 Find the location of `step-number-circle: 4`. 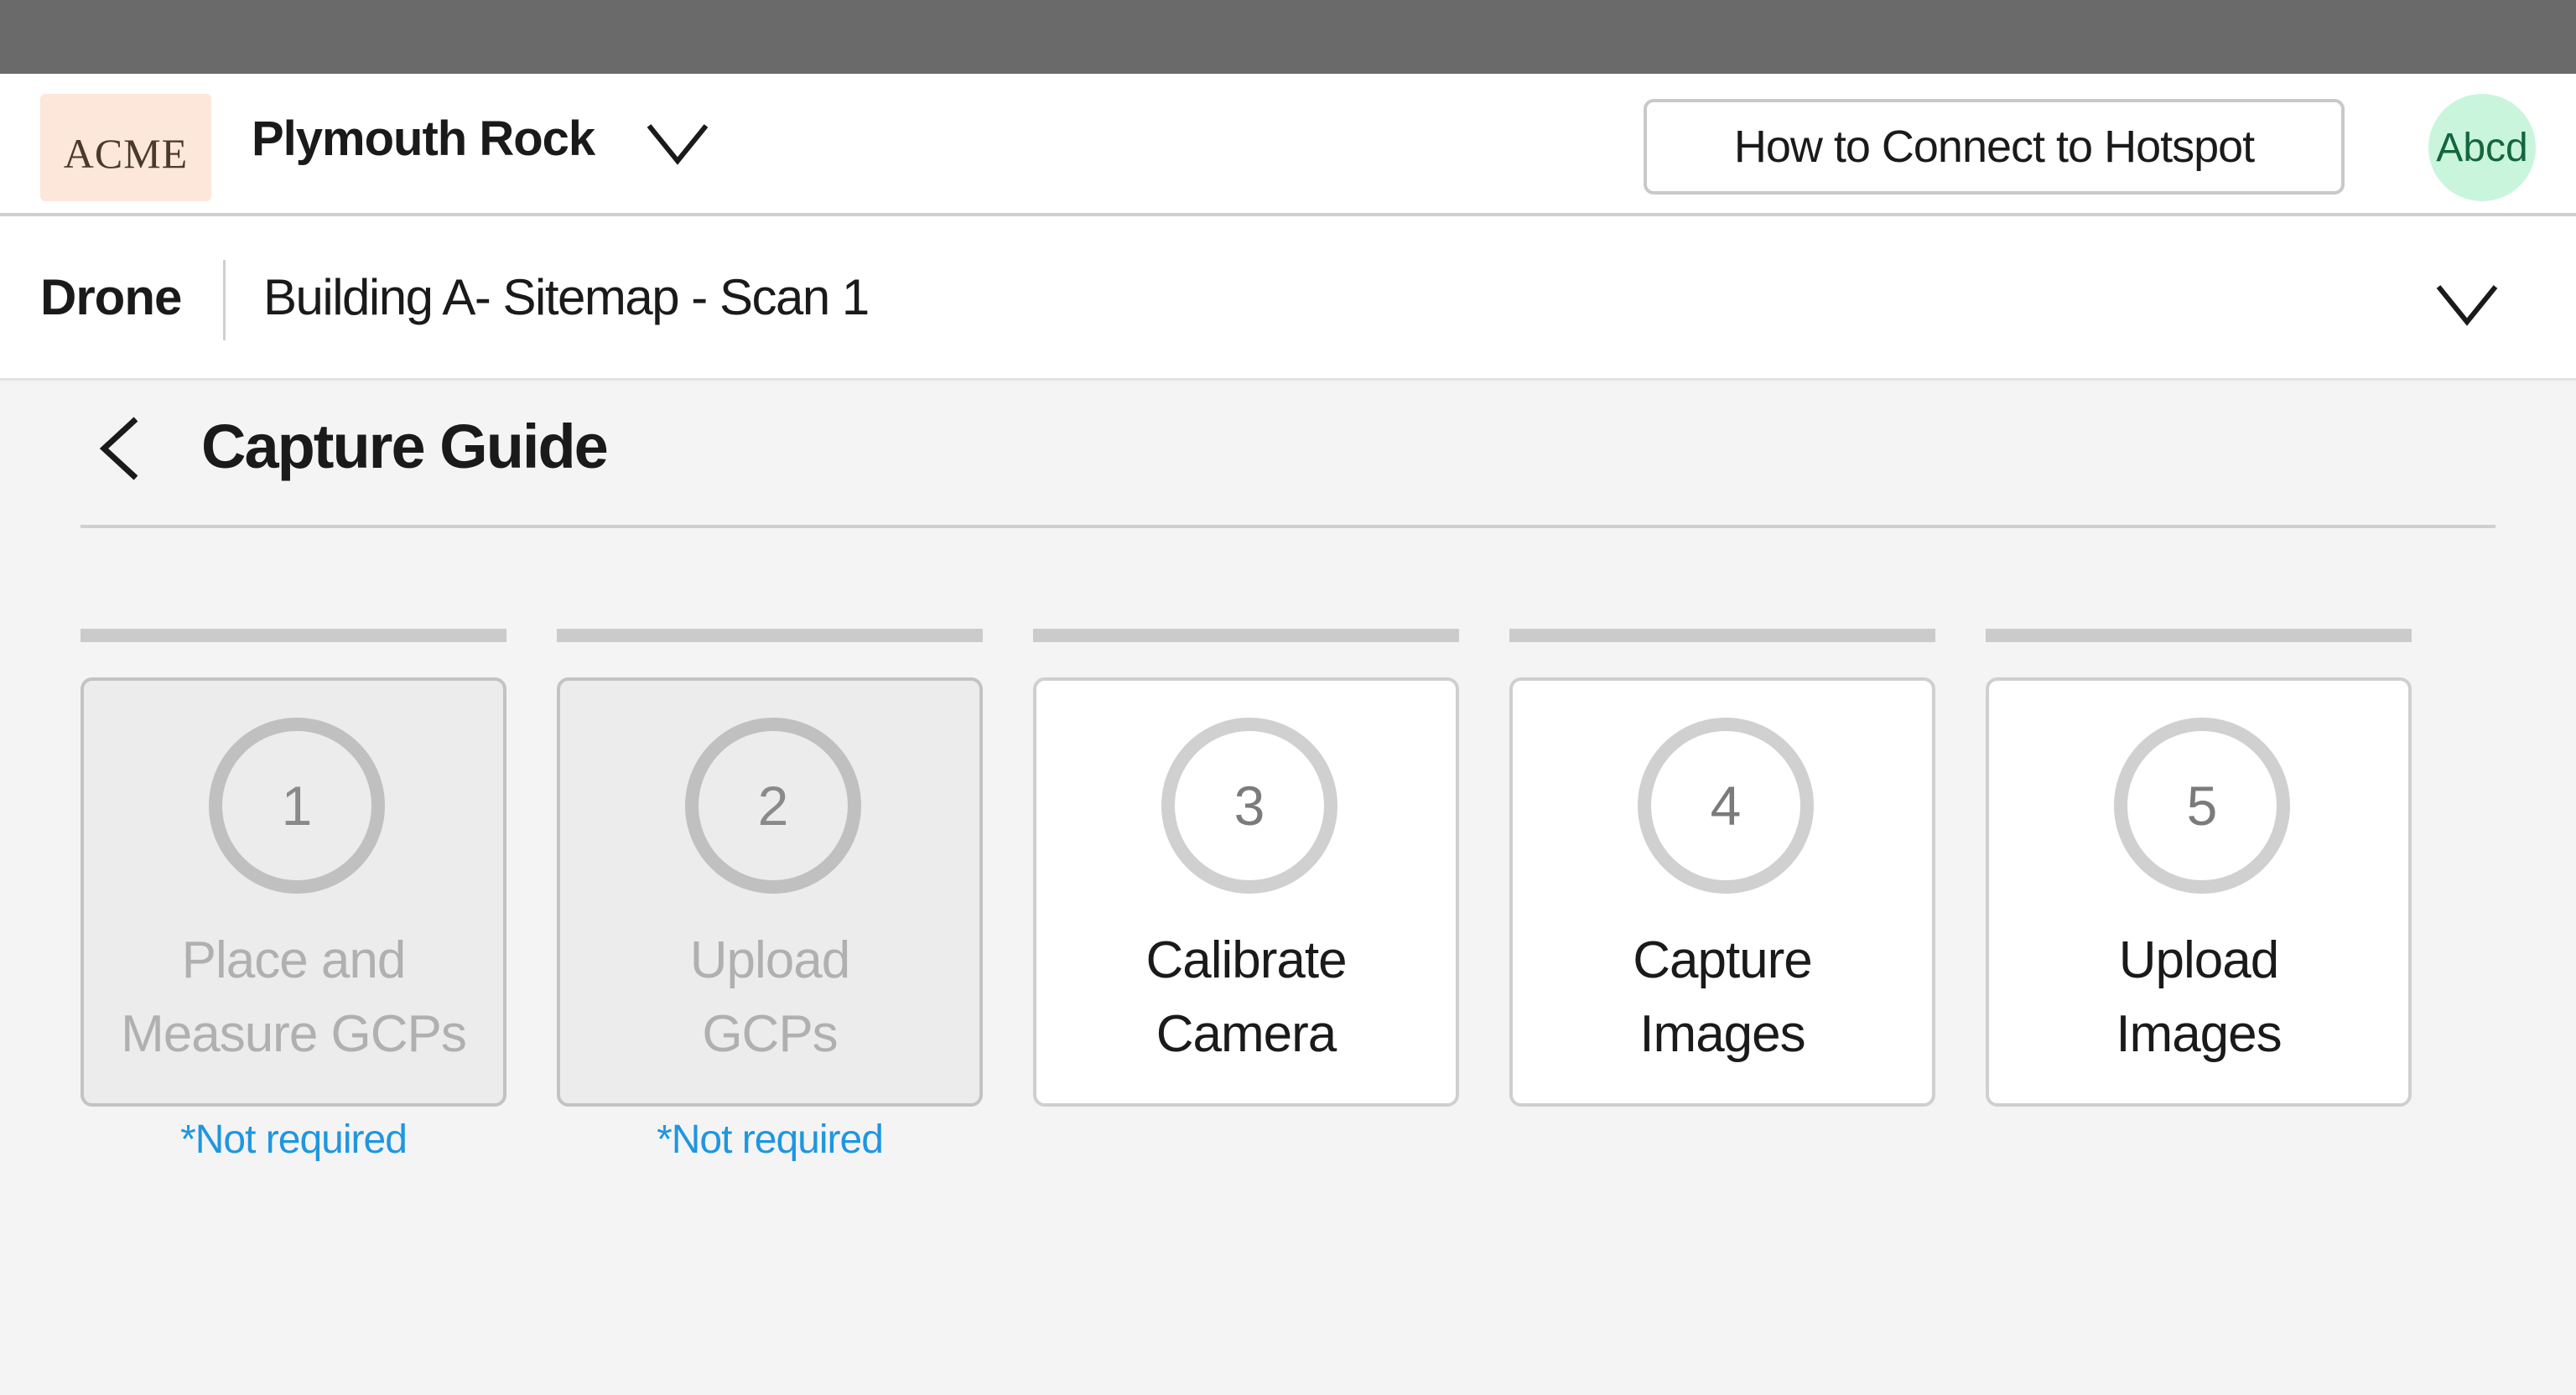

step-number-circle: 4 is located at coordinates (1726, 806).